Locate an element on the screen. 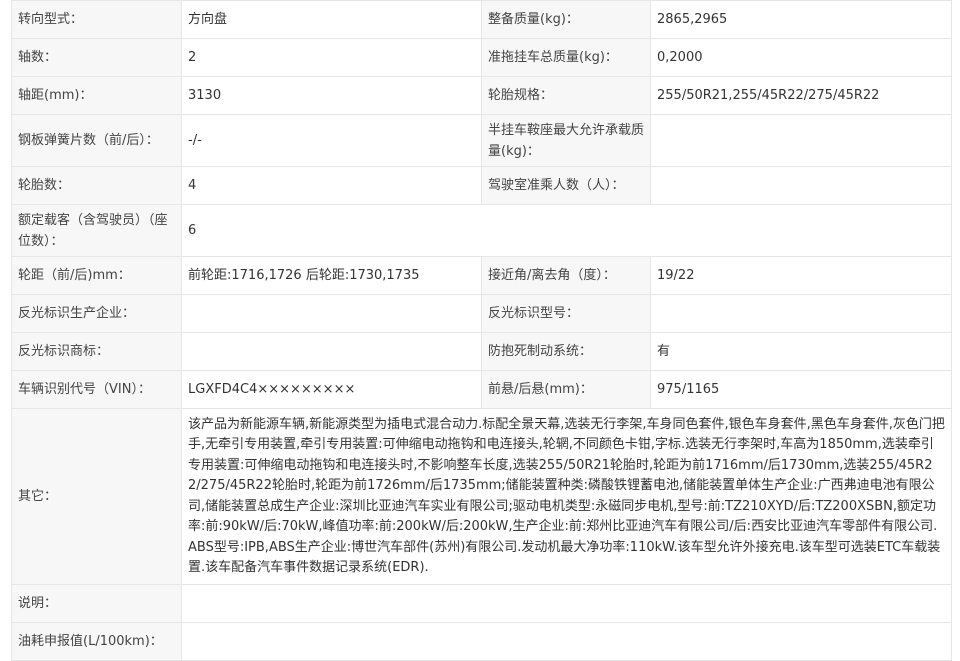  notes-value is located at coordinates (566, 603).